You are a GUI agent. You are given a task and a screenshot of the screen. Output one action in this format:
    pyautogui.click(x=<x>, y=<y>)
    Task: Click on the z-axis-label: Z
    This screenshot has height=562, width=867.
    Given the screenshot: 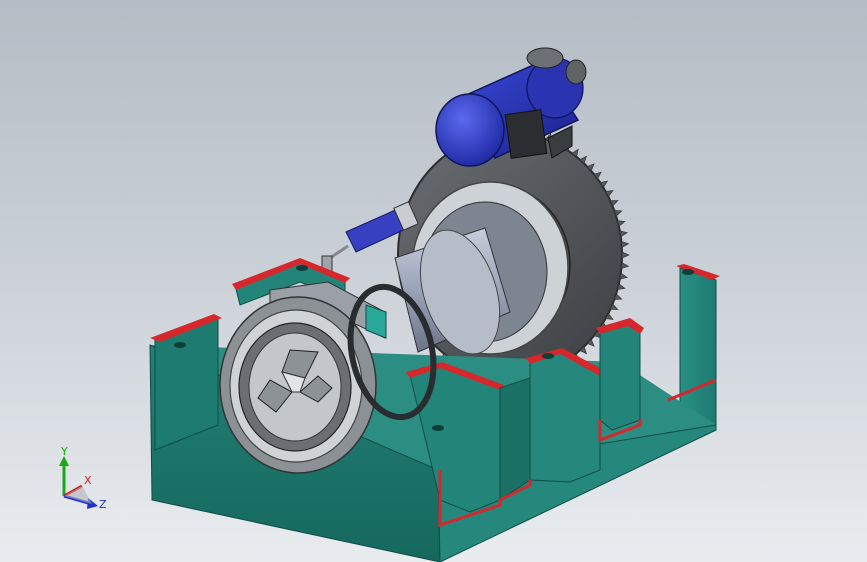 What is the action you would take?
    pyautogui.click(x=103, y=504)
    